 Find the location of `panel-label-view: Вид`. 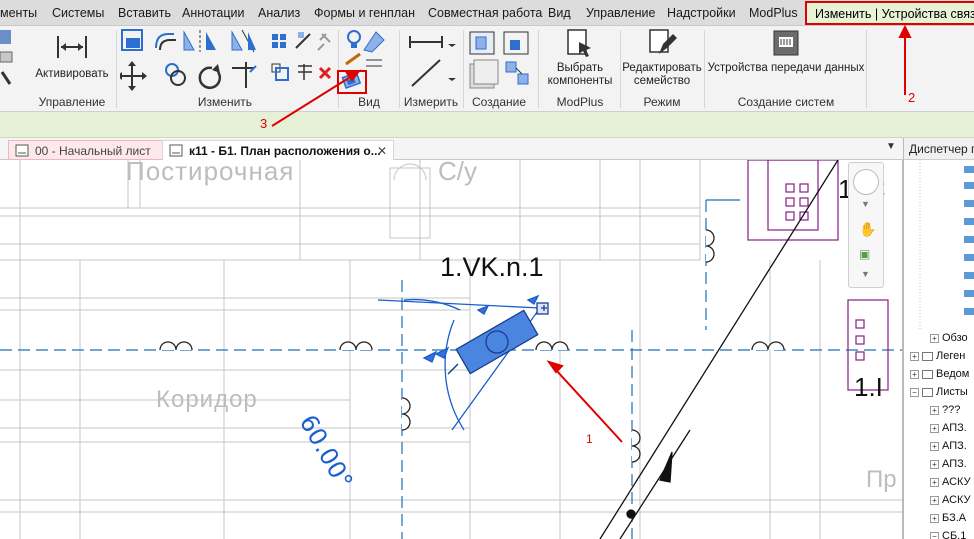

panel-label-view: Вид is located at coordinates (369, 102).